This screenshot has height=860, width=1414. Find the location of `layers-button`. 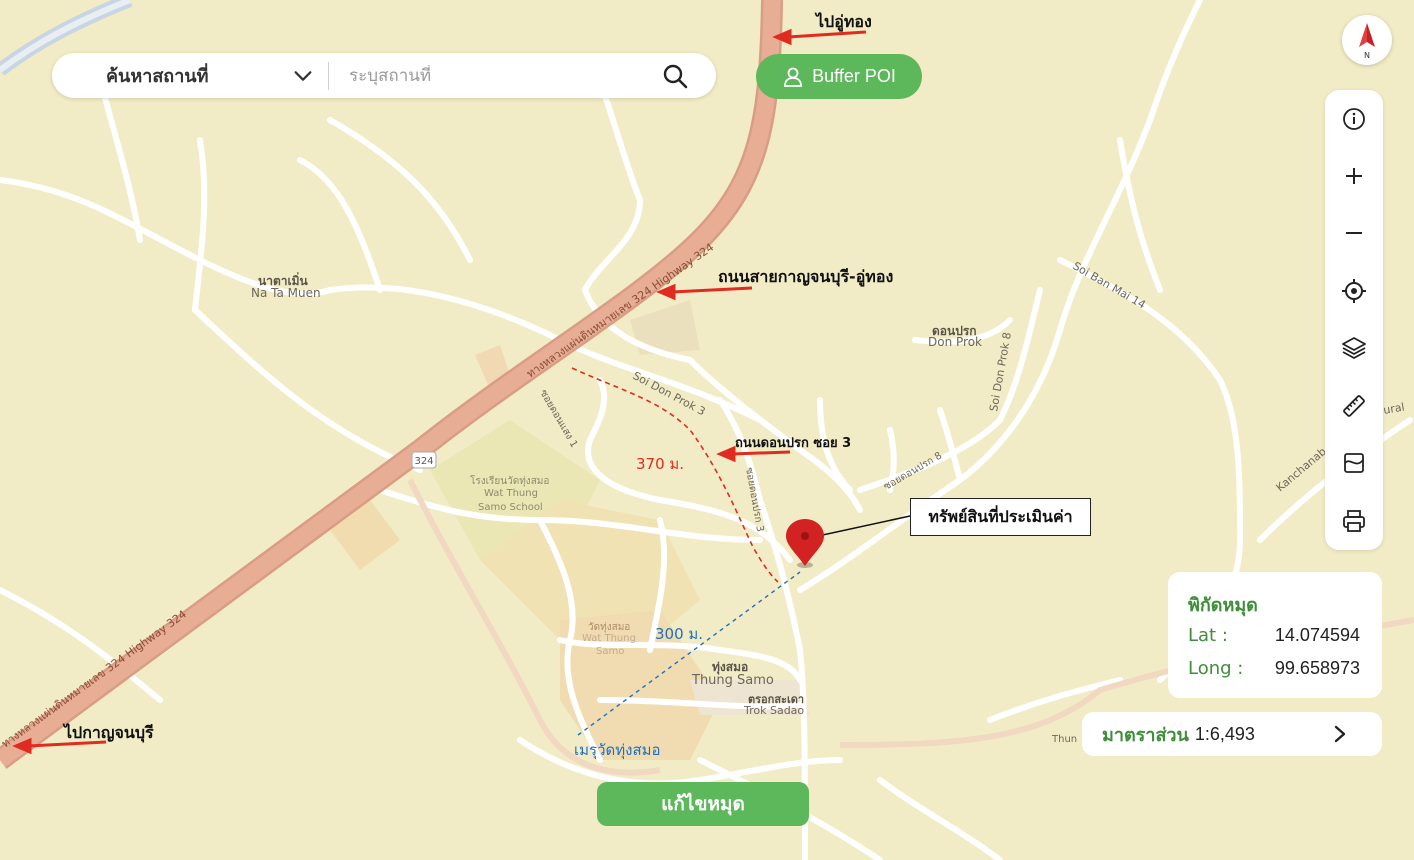

layers-button is located at coordinates (1354, 348).